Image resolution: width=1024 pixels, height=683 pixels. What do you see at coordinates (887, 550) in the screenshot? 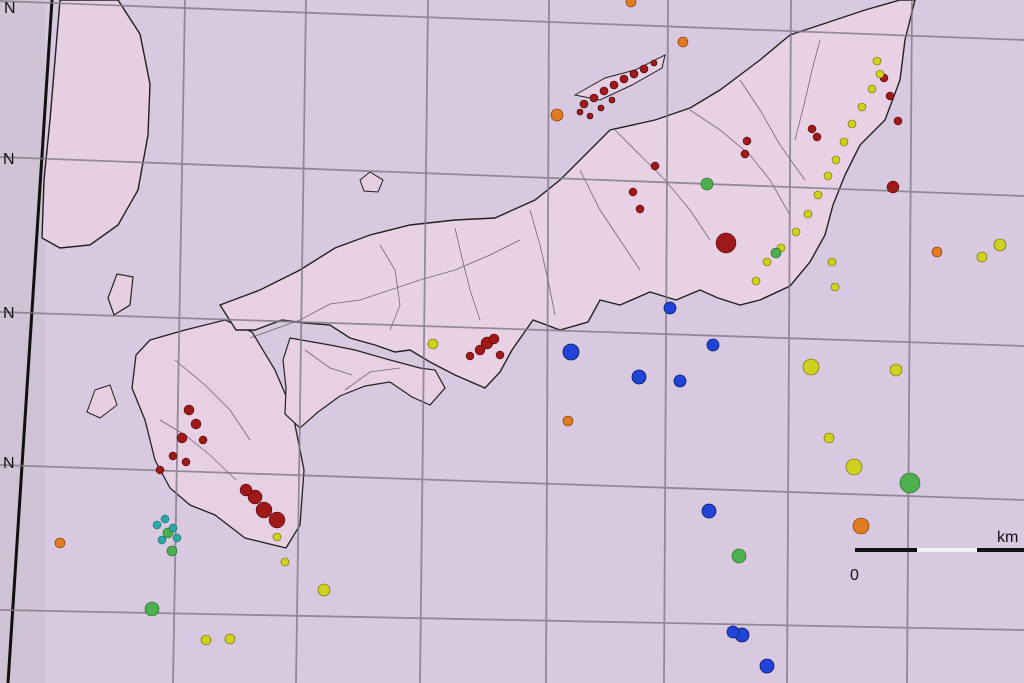
I see `scale-bar-segment-black` at bounding box center [887, 550].